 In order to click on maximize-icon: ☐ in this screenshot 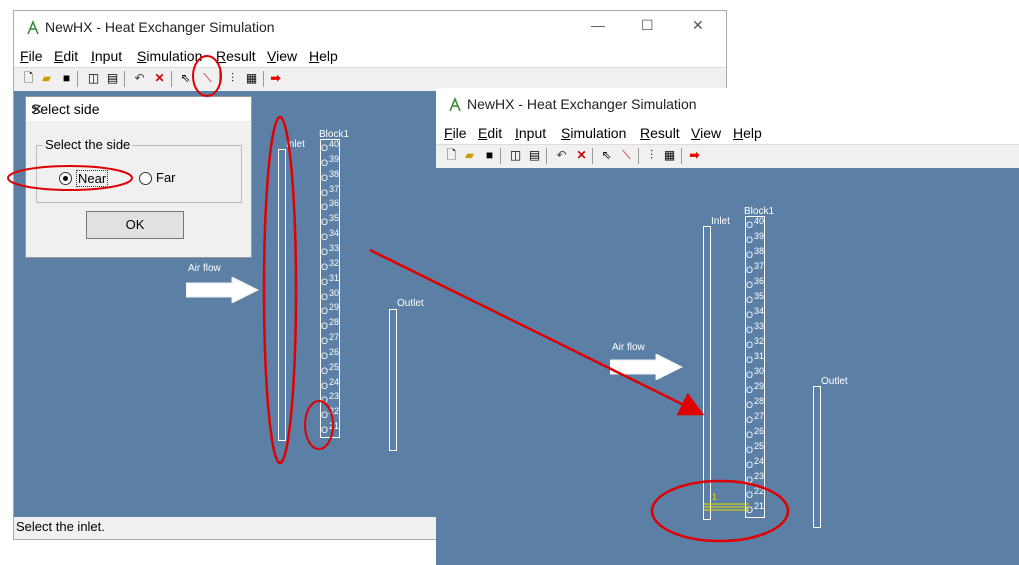, I will do `click(647, 25)`.